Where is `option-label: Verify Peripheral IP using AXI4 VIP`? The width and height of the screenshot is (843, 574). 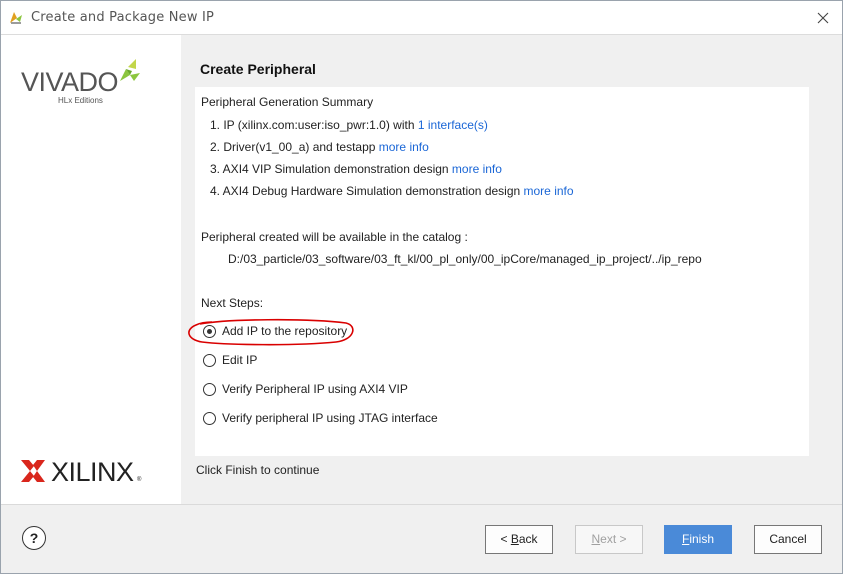
option-label: Verify Peripheral IP using AXI4 VIP is located at coordinates (315, 389).